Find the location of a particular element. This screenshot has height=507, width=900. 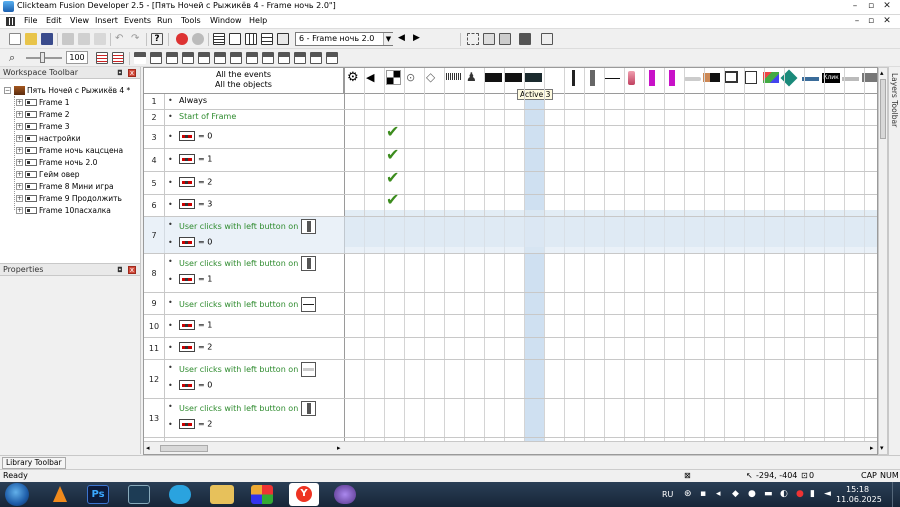

pause-icon is located at coordinates (198, 39).